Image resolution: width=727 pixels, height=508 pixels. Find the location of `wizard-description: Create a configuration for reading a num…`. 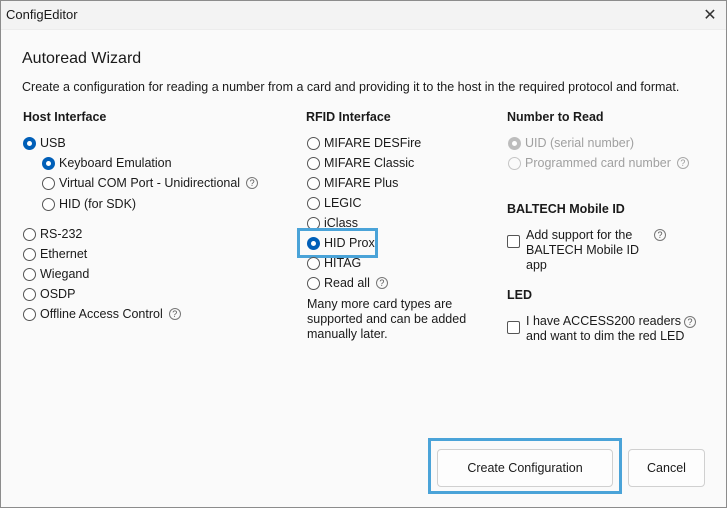

wizard-description: Create a configuration for reading a num… is located at coordinates (351, 87).